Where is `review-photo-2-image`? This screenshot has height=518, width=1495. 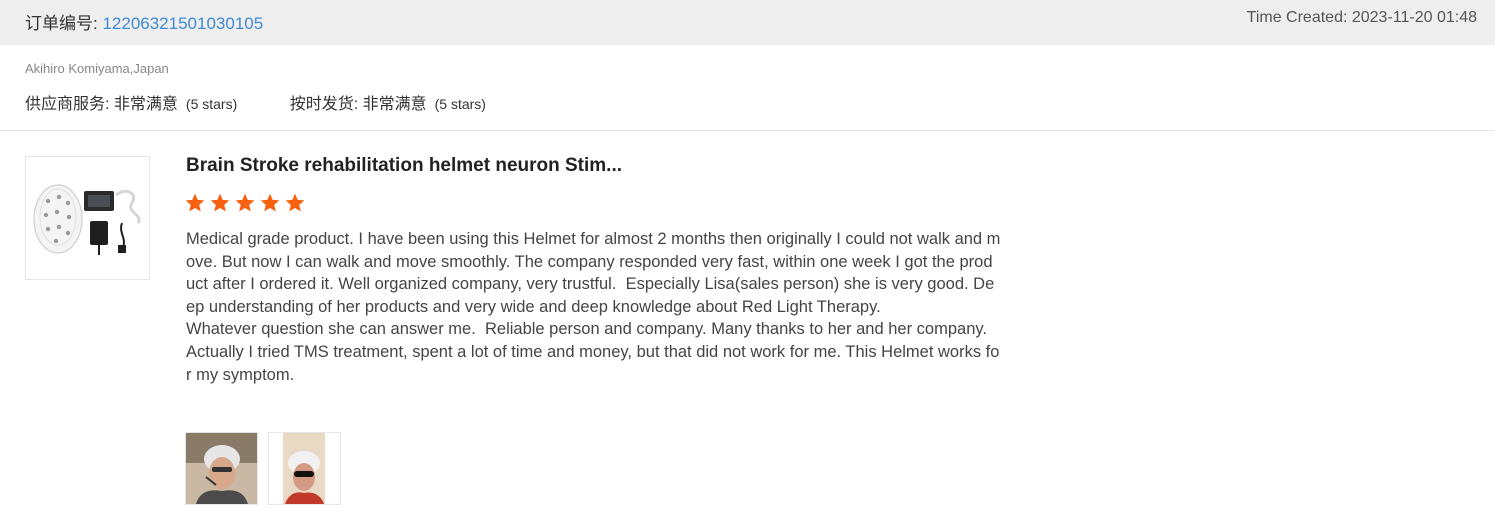
review-photo-2-image is located at coordinates (304, 468).